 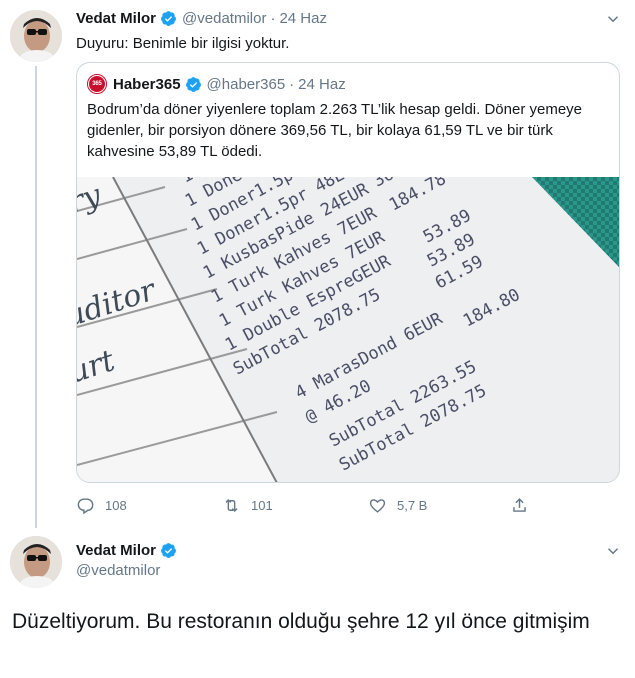 I want to click on tweet-date: 24 Haz, so click(x=303, y=18).